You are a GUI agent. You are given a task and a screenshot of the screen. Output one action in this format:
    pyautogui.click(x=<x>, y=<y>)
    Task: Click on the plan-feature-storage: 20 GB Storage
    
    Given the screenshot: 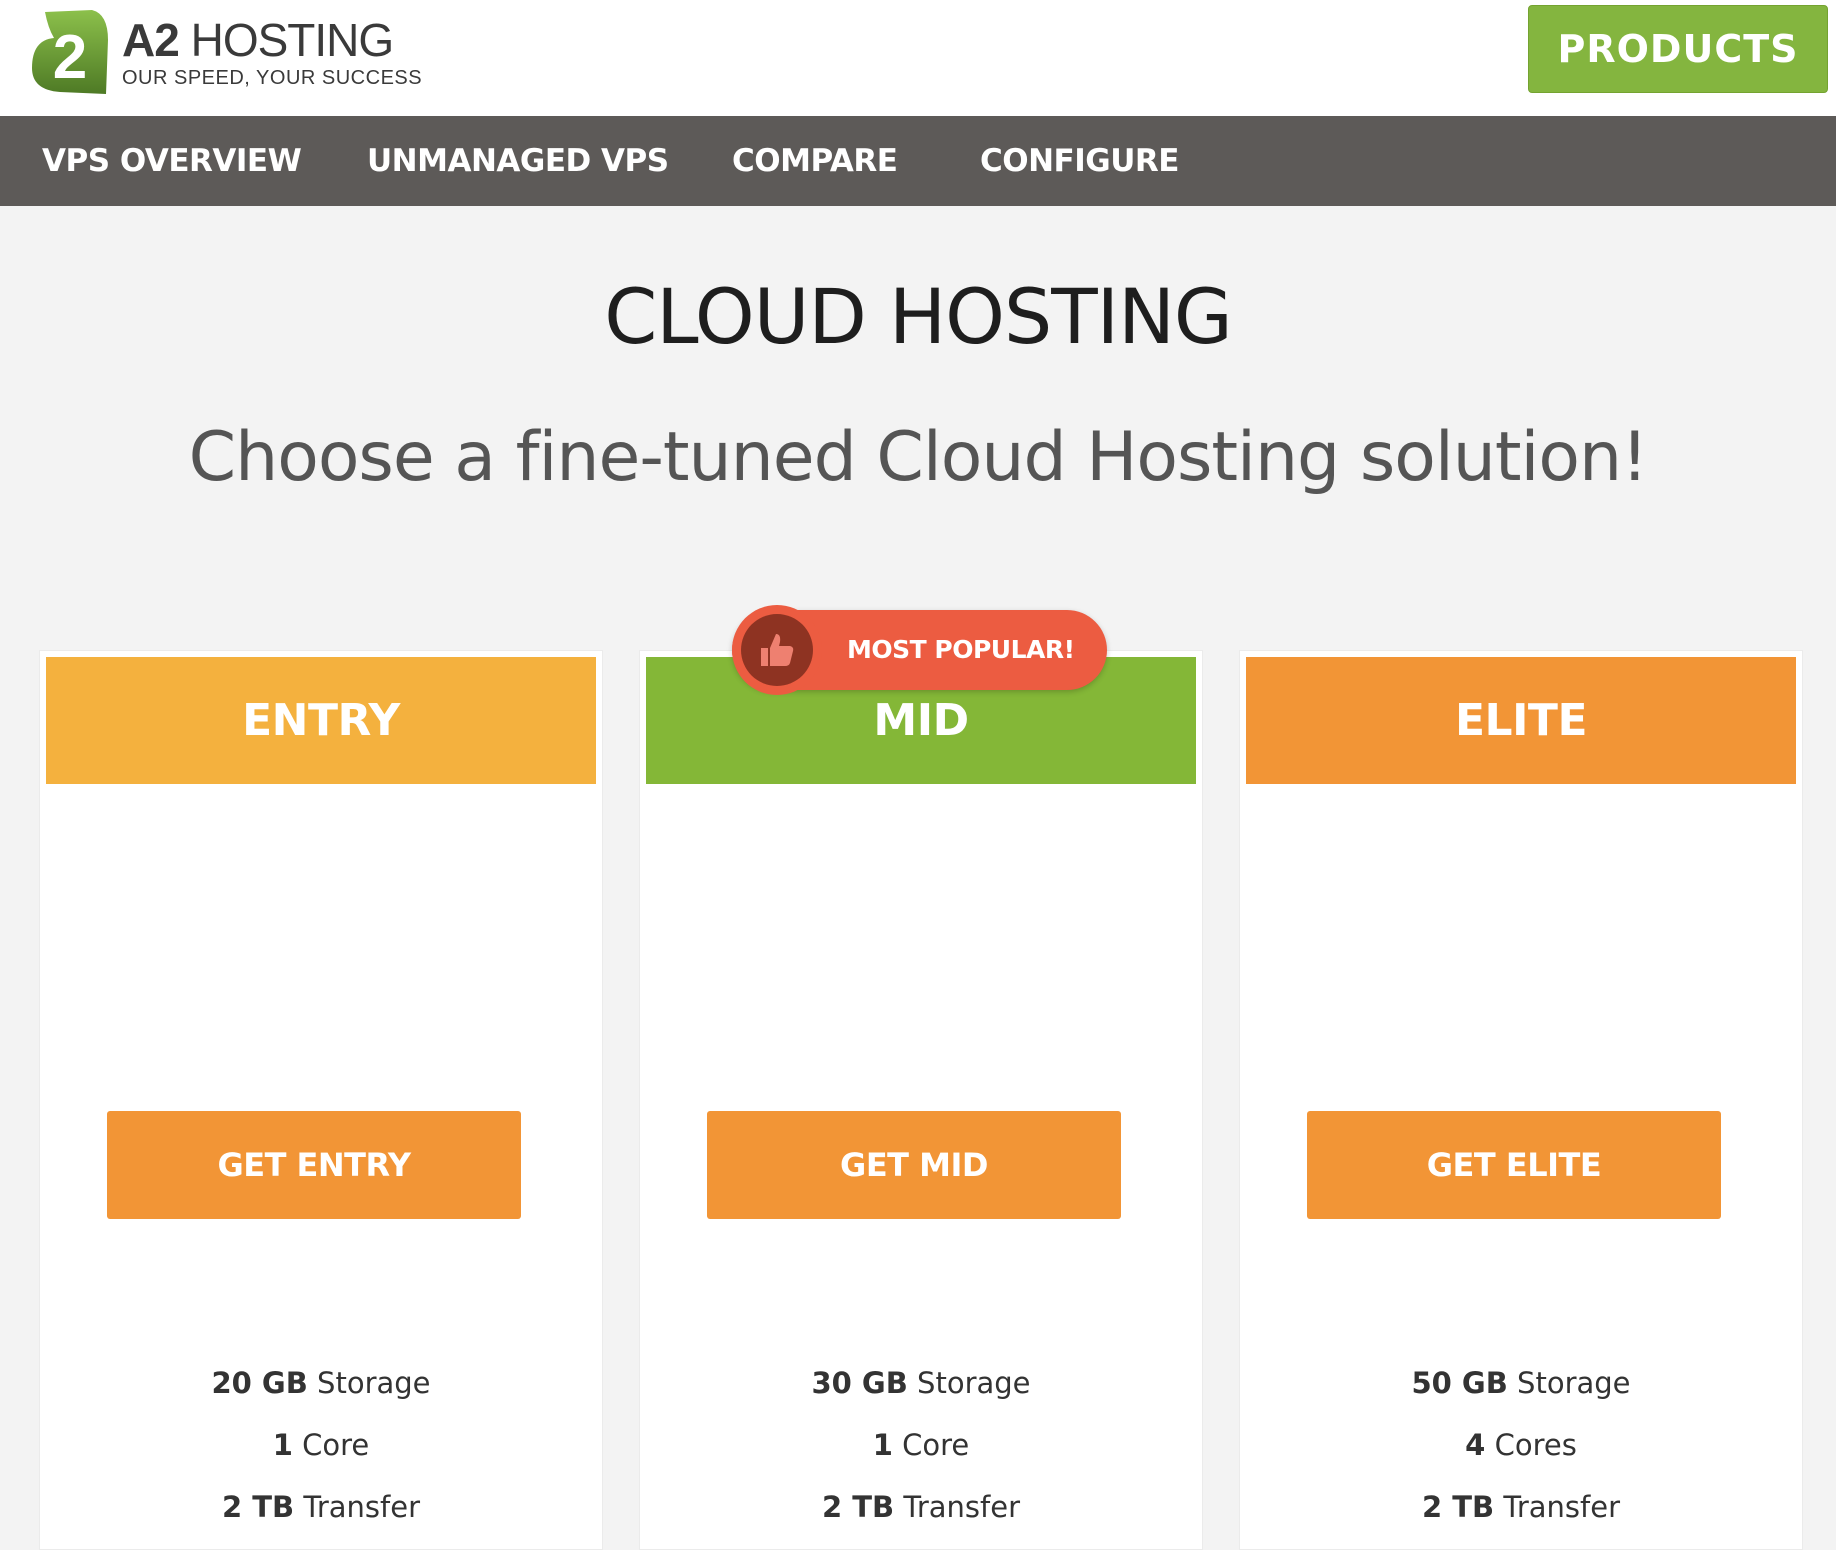 What is the action you would take?
    pyautogui.click(x=321, y=1383)
    